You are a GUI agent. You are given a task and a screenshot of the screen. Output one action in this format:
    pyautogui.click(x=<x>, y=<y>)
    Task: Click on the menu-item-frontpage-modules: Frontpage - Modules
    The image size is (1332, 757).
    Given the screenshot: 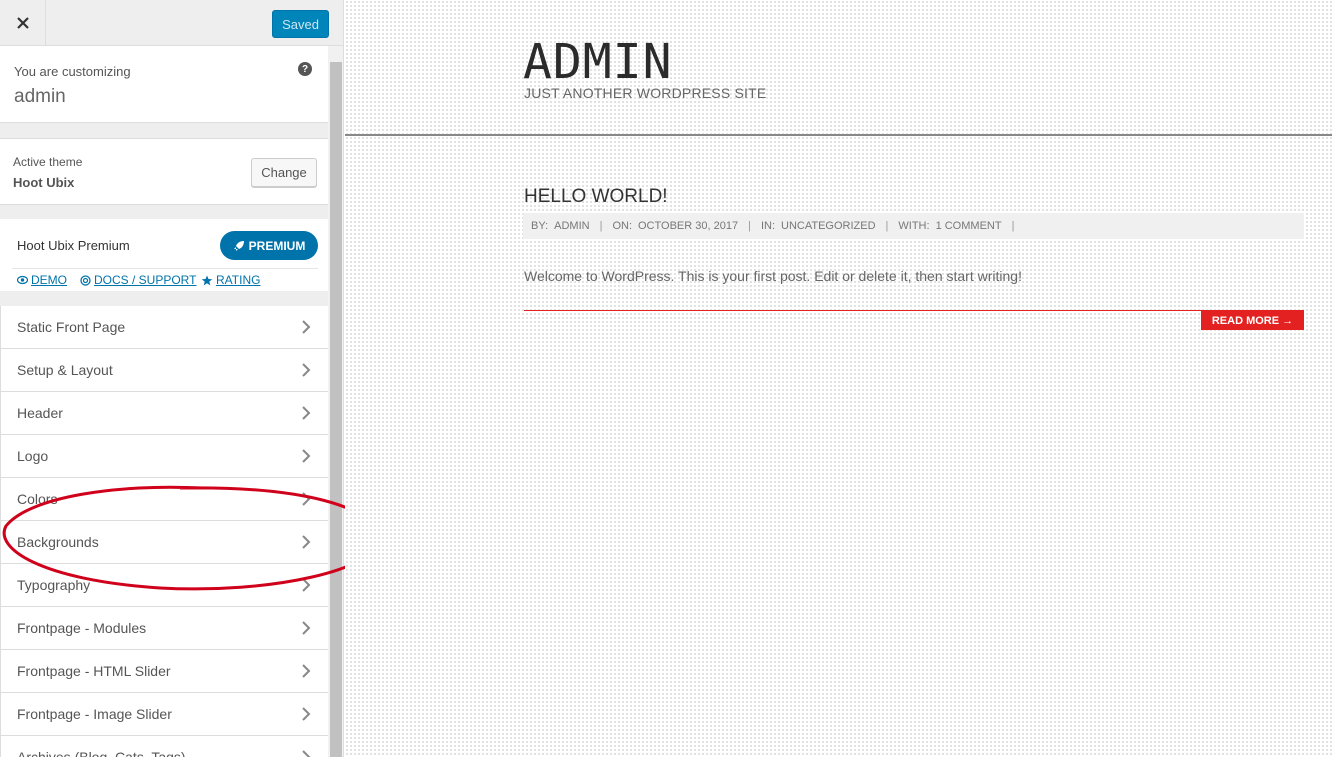 What is the action you would take?
    pyautogui.click(x=164, y=628)
    